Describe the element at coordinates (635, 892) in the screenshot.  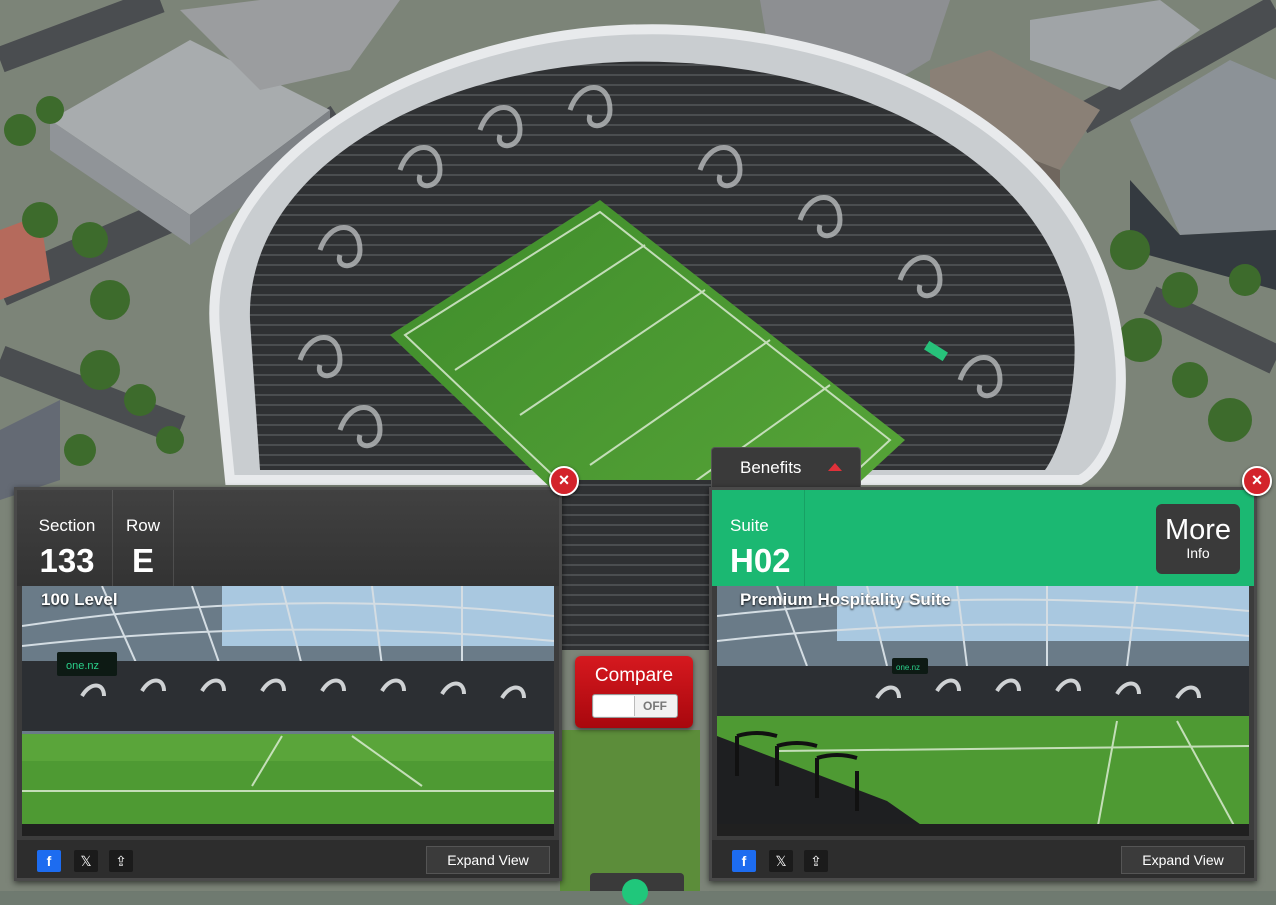
I see `indicator-dot-icon` at that location.